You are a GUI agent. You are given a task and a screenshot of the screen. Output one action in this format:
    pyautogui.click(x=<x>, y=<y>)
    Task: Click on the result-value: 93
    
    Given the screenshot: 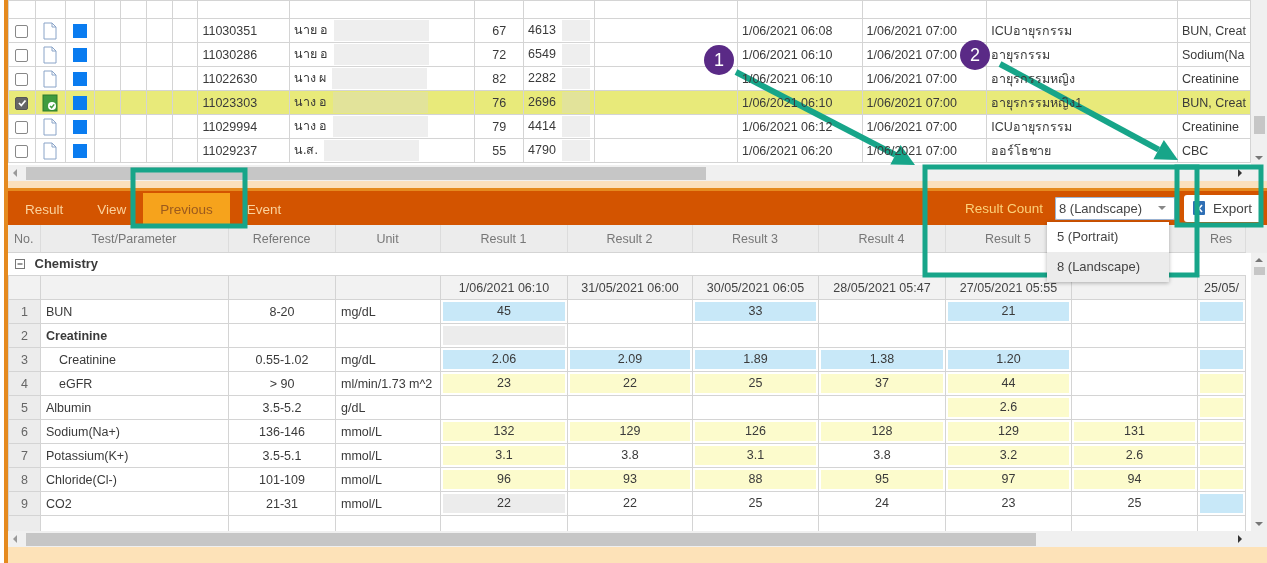 What is the action you would take?
    pyautogui.click(x=630, y=479)
    